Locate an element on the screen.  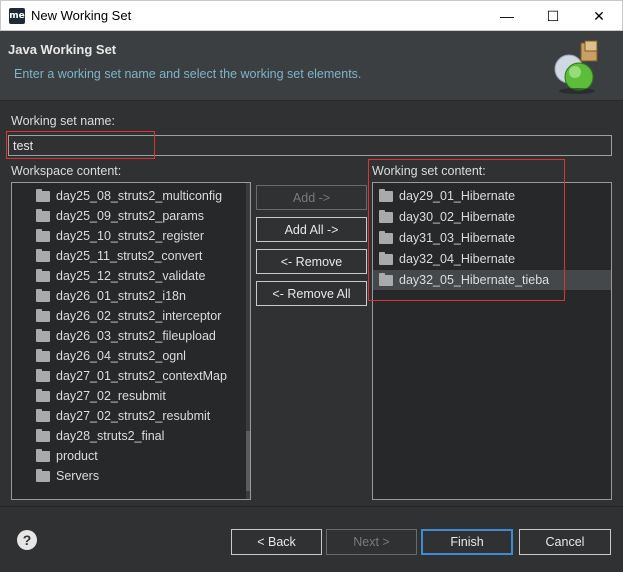
list-item-label: product is located at coordinates (77, 456).